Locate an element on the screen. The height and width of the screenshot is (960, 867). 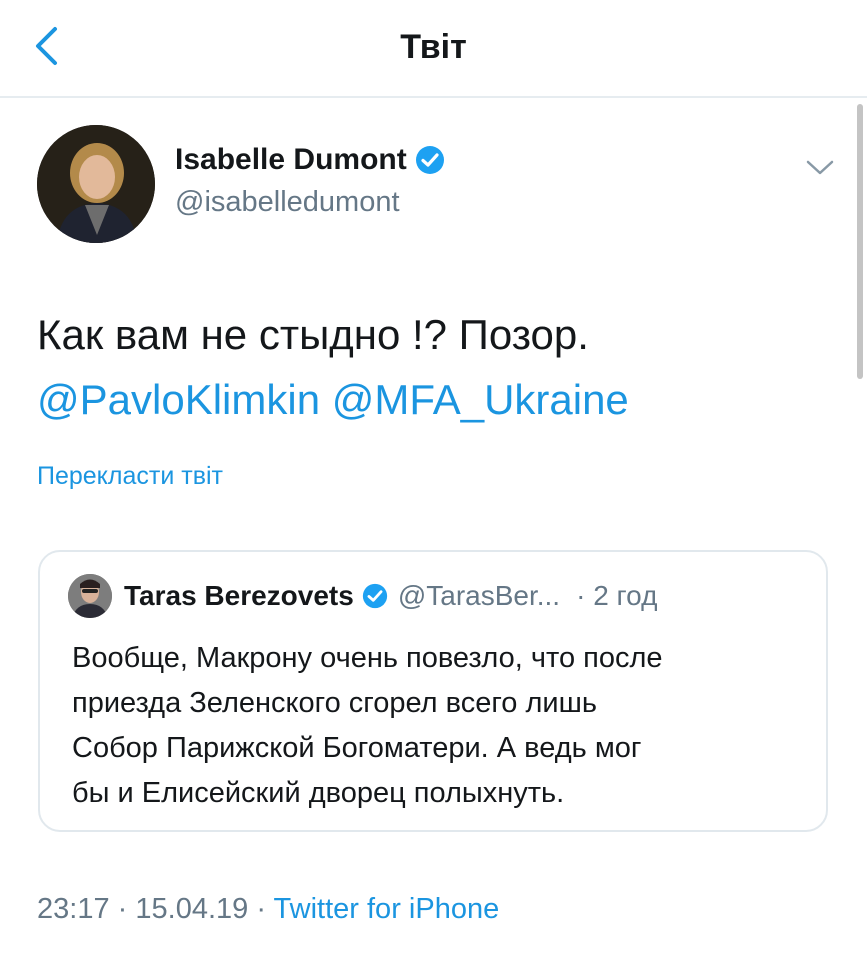
mention-link: @PavloKlimkin is located at coordinates (178, 399).